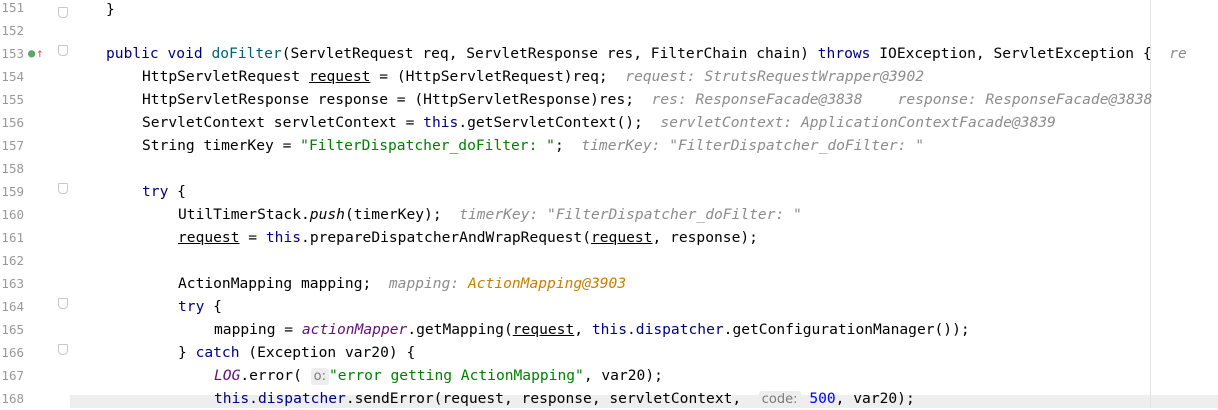  I want to click on field-name: LOG, so click(227, 375).